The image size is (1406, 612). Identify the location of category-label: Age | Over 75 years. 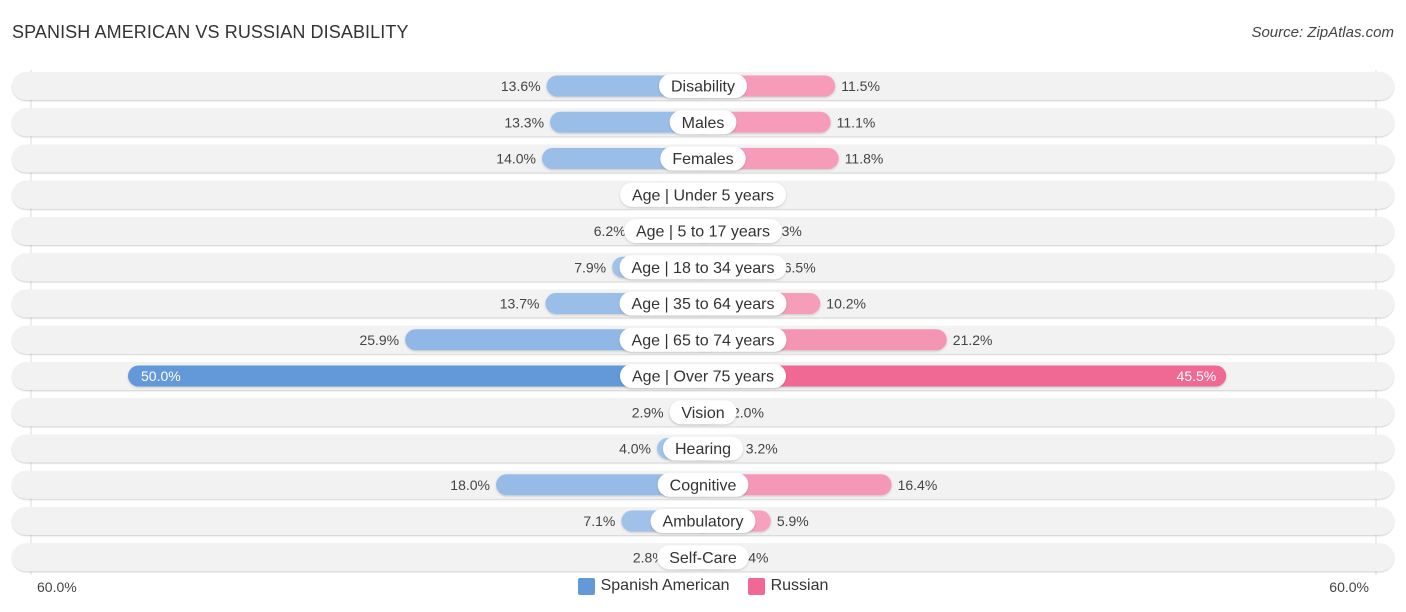
(703, 377).